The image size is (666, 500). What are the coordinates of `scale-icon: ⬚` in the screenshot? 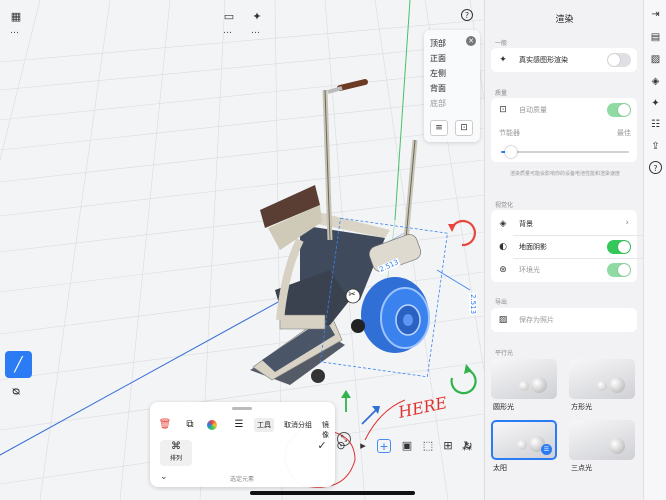 It's located at (428, 446).